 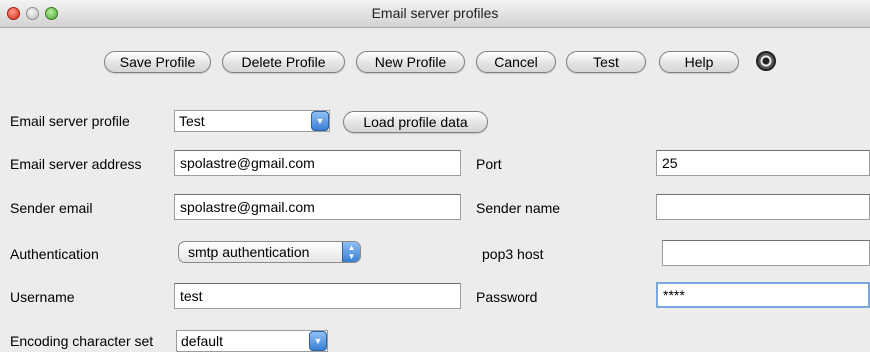 I want to click on new-profile-button: New Profile, so click(x=410, y=62).